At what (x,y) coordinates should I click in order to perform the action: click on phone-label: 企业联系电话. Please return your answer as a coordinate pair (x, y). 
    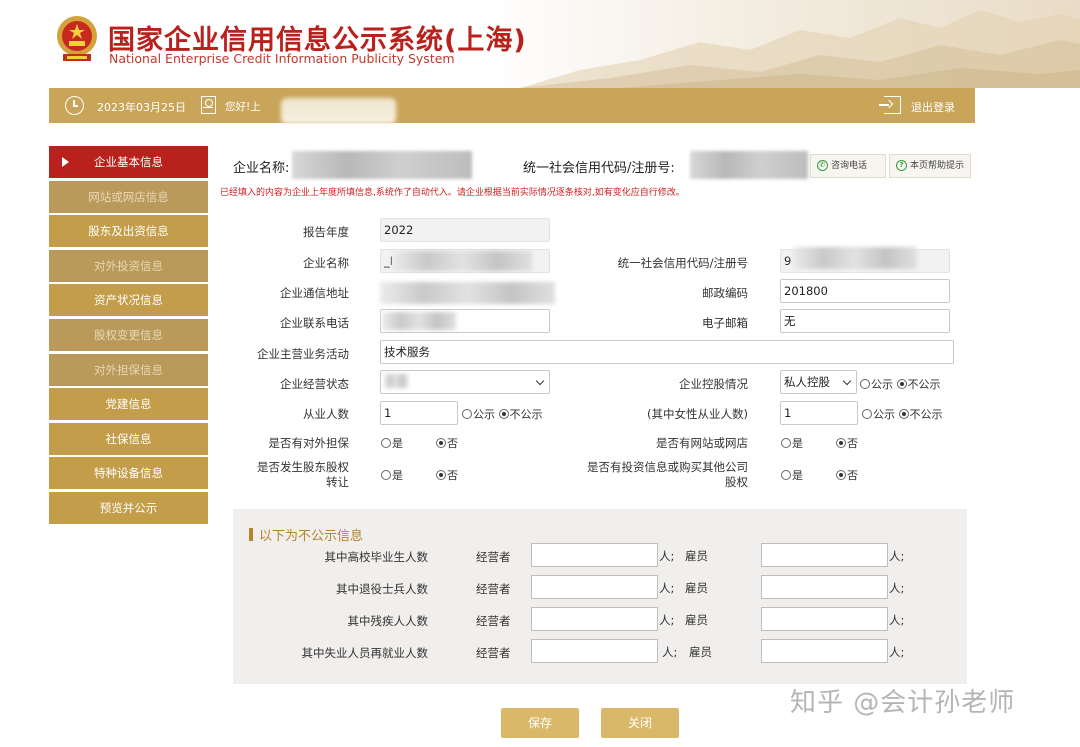
    Looking at the image, I should click on (314, 323).